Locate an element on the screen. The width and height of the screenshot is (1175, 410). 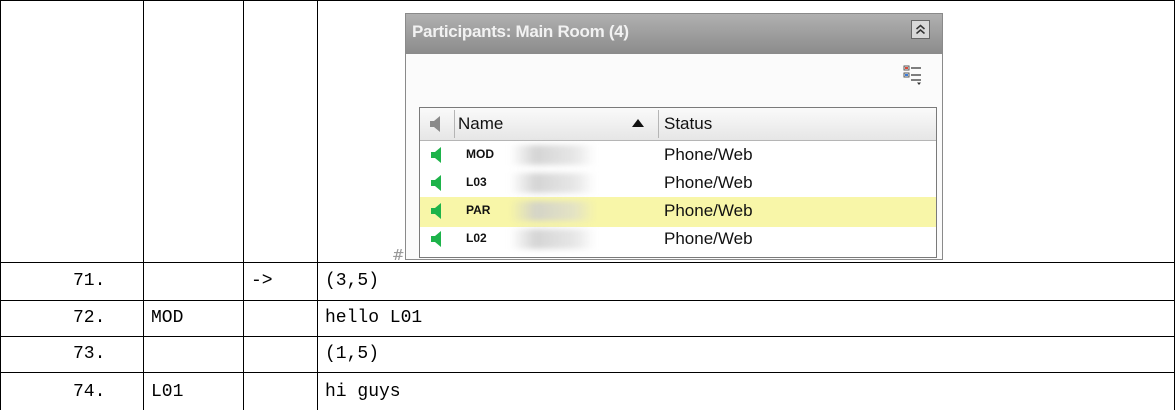
panel-title: Participants: Main Room (4) is located at coordinates (520, 31).